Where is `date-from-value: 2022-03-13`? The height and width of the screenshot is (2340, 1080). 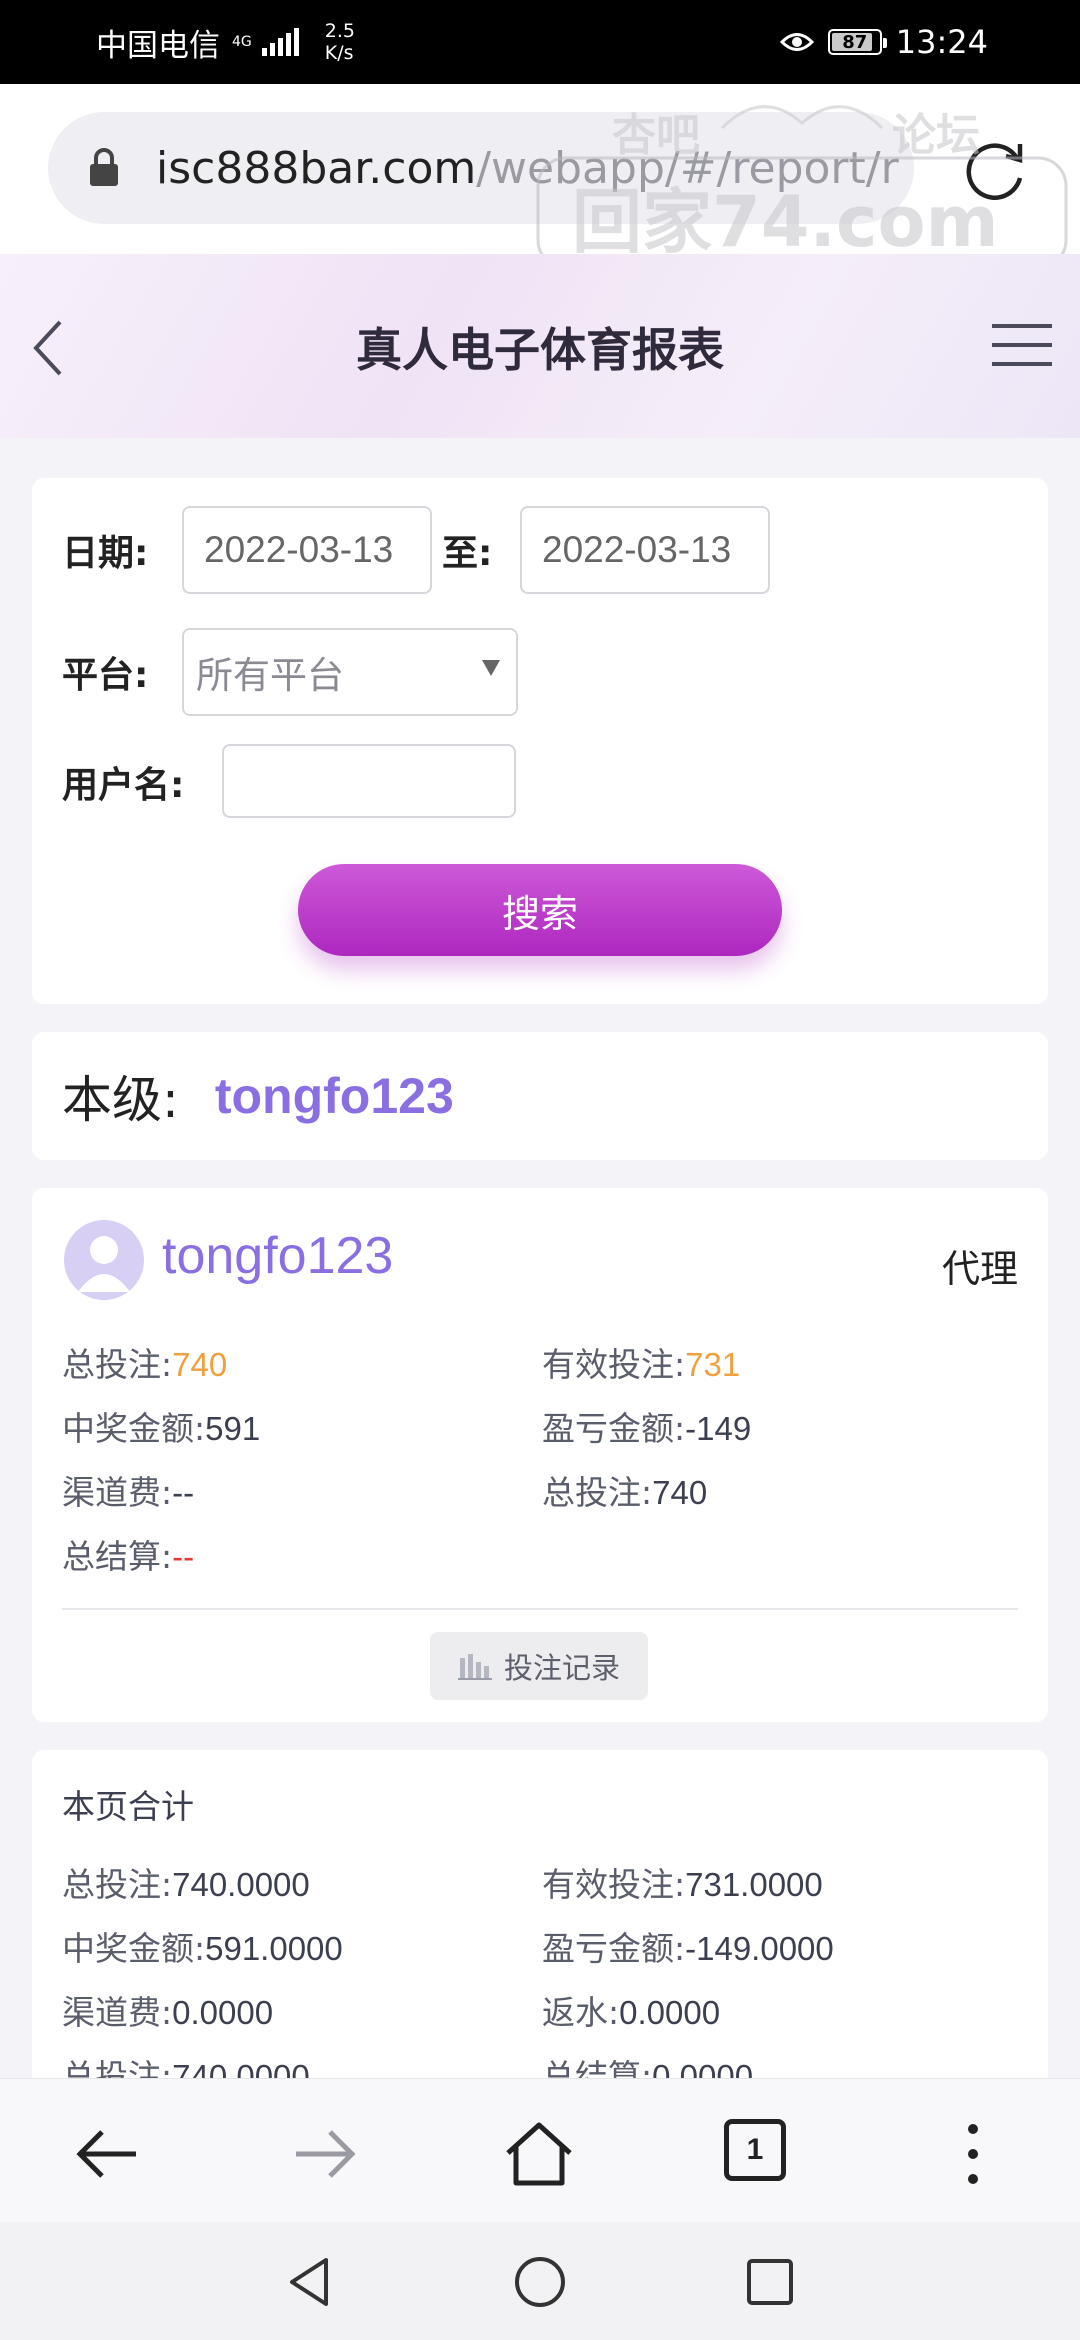
date-from-value: 2022-03-13 is located at coordinates (299, 549).